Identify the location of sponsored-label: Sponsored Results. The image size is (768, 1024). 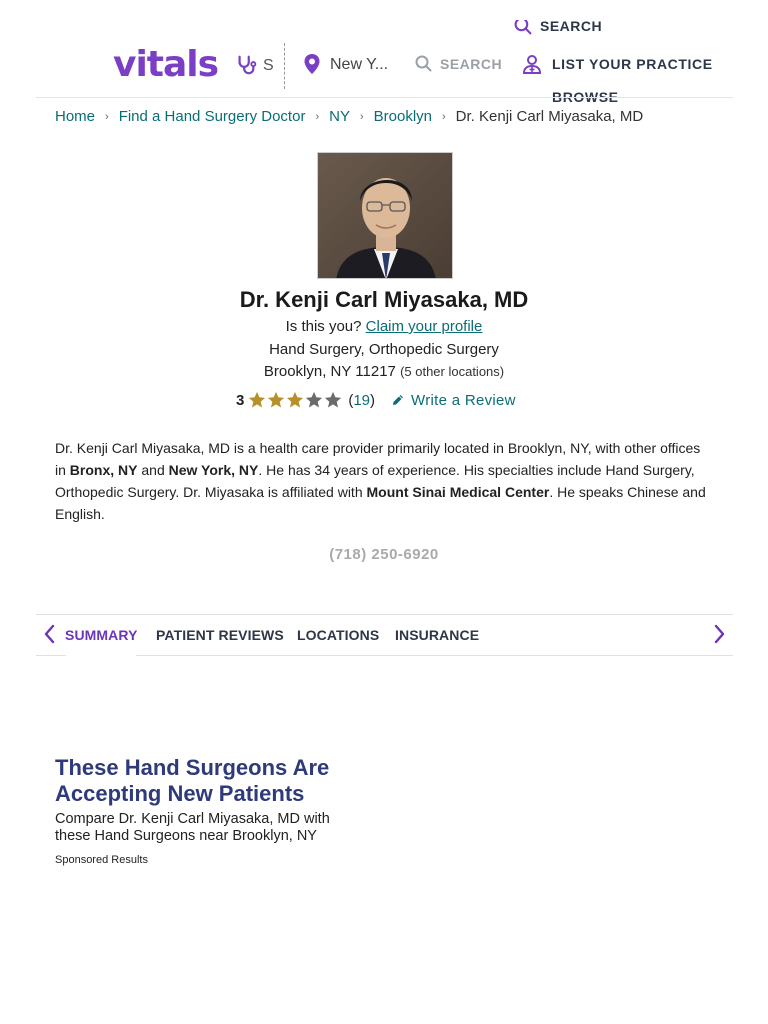
(101, 860).